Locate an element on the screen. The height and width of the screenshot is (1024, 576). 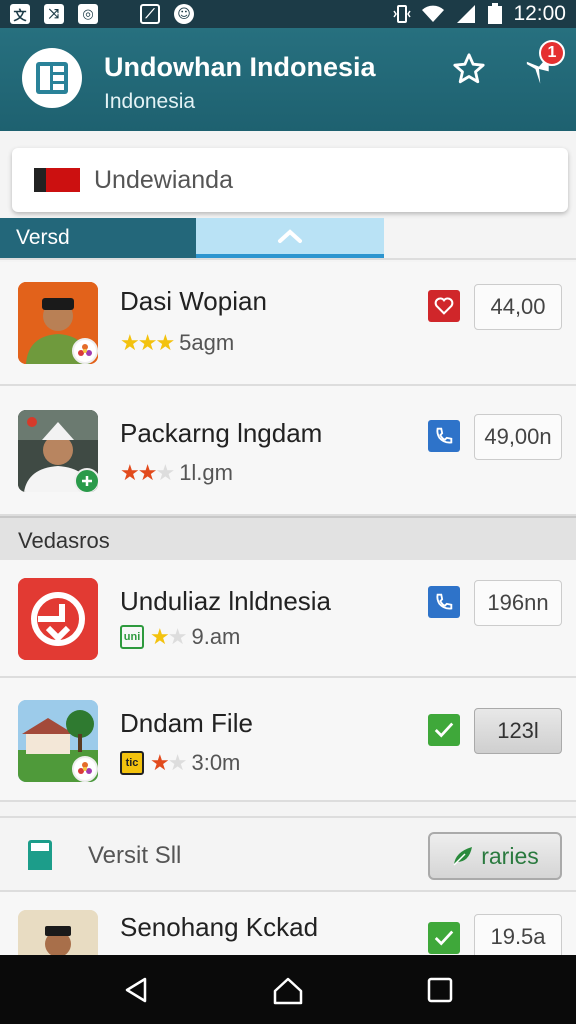
item-meta: uni ★★ 9.am is located at coordinates (180, 637).